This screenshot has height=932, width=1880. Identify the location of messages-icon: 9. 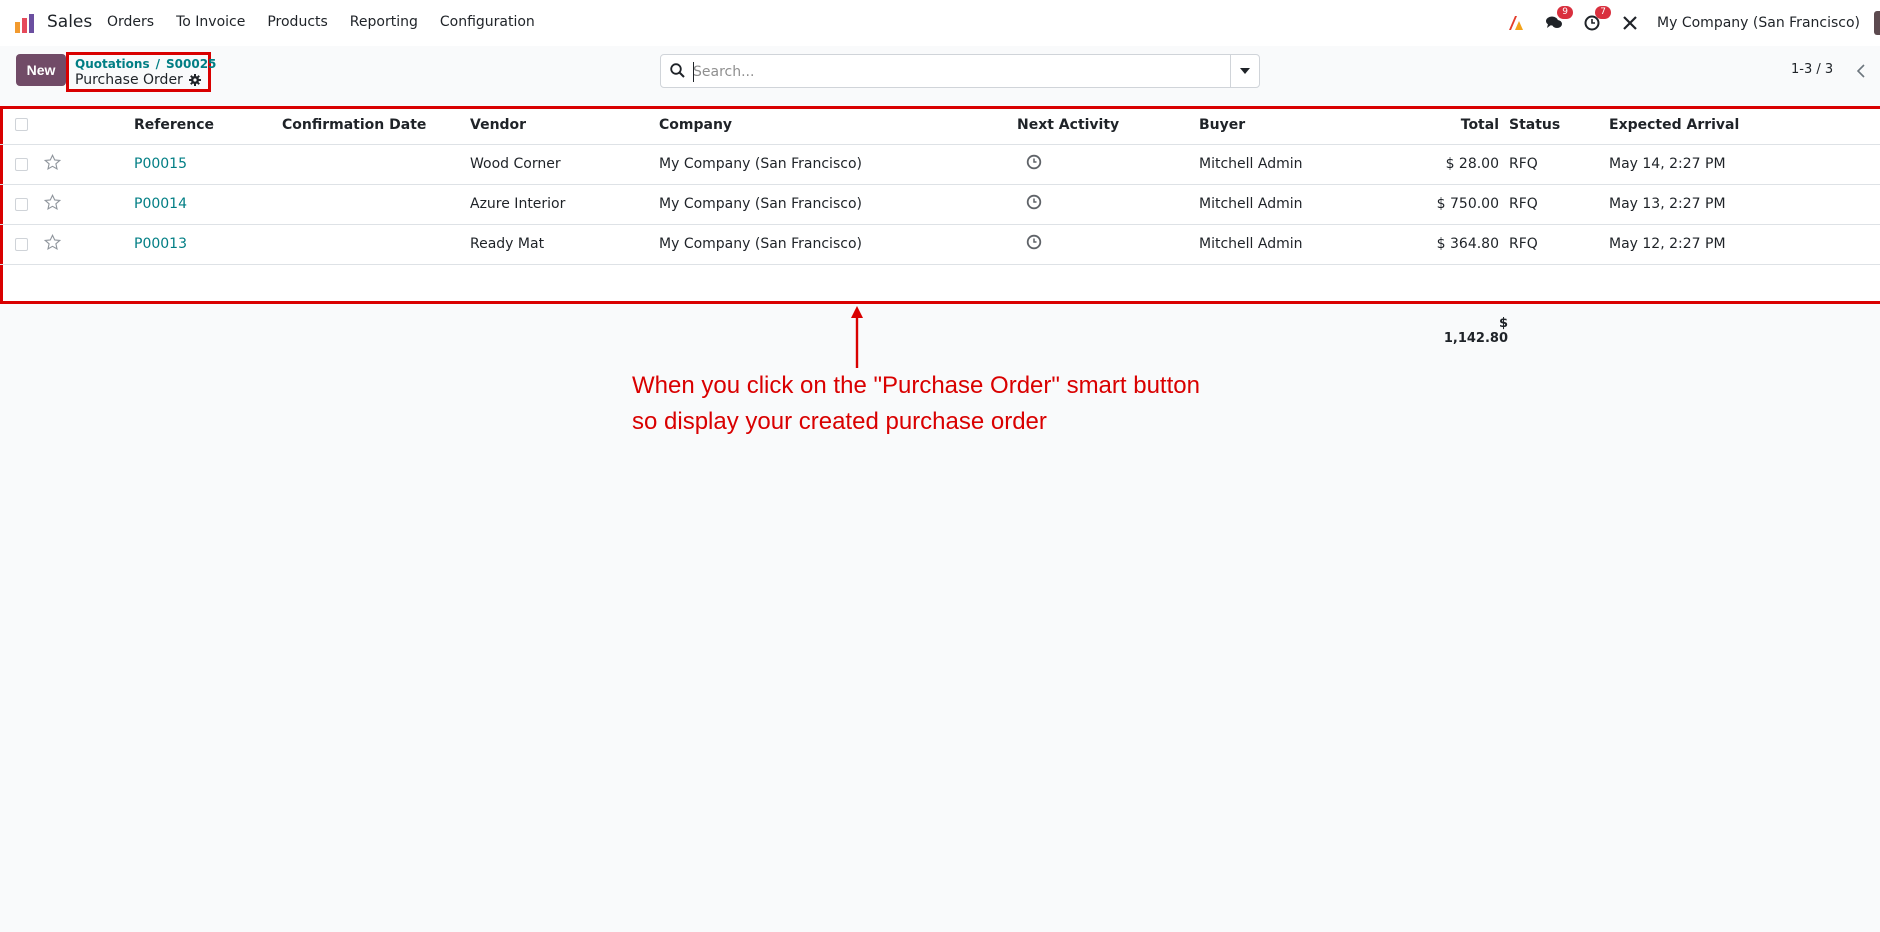
(1558, 20).